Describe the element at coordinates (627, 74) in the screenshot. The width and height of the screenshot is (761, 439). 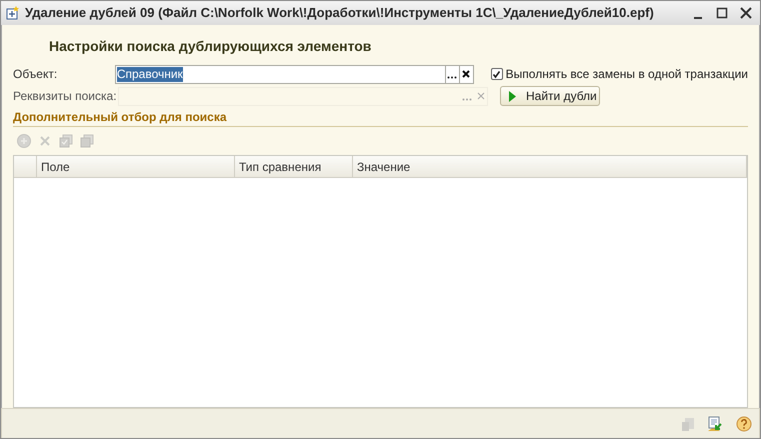
I see `checkbox-label: Выполнять все замены в одной транзакции` at that location.